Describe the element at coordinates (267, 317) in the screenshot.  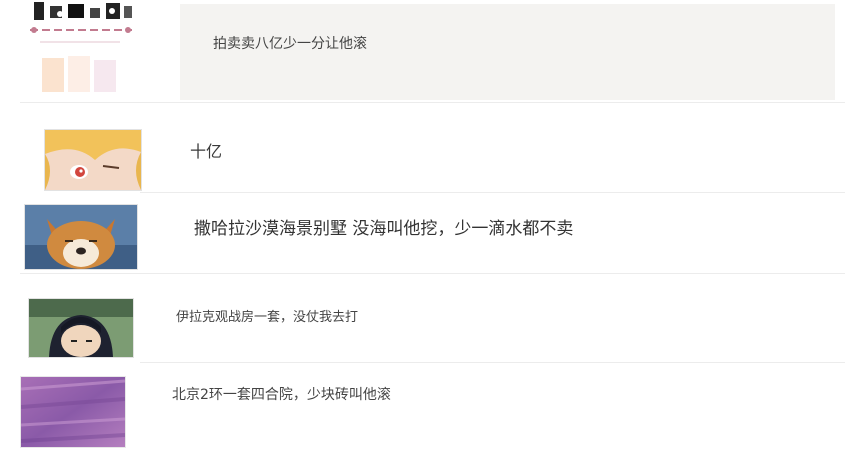
I see `comment-text: 伊拉克观战房一套，没仗我去打` at that location.